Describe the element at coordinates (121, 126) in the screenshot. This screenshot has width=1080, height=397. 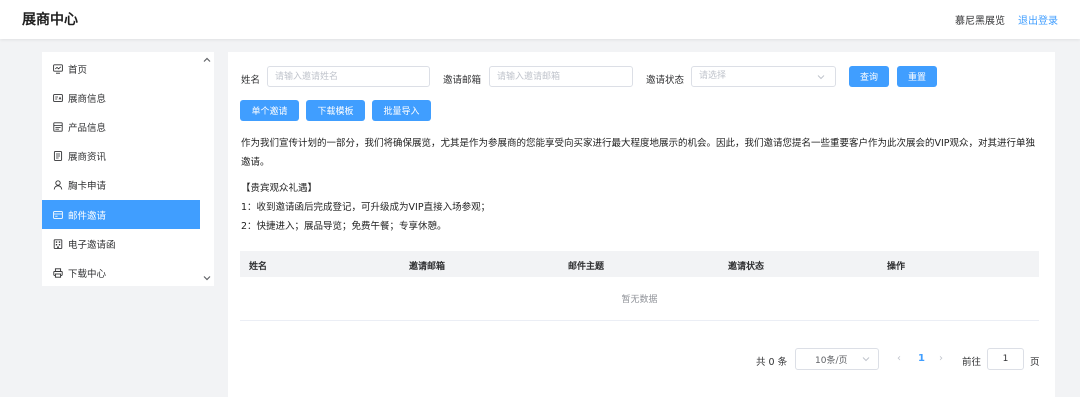
I see `sidebar-item-product-info: 产品信息` at that location.